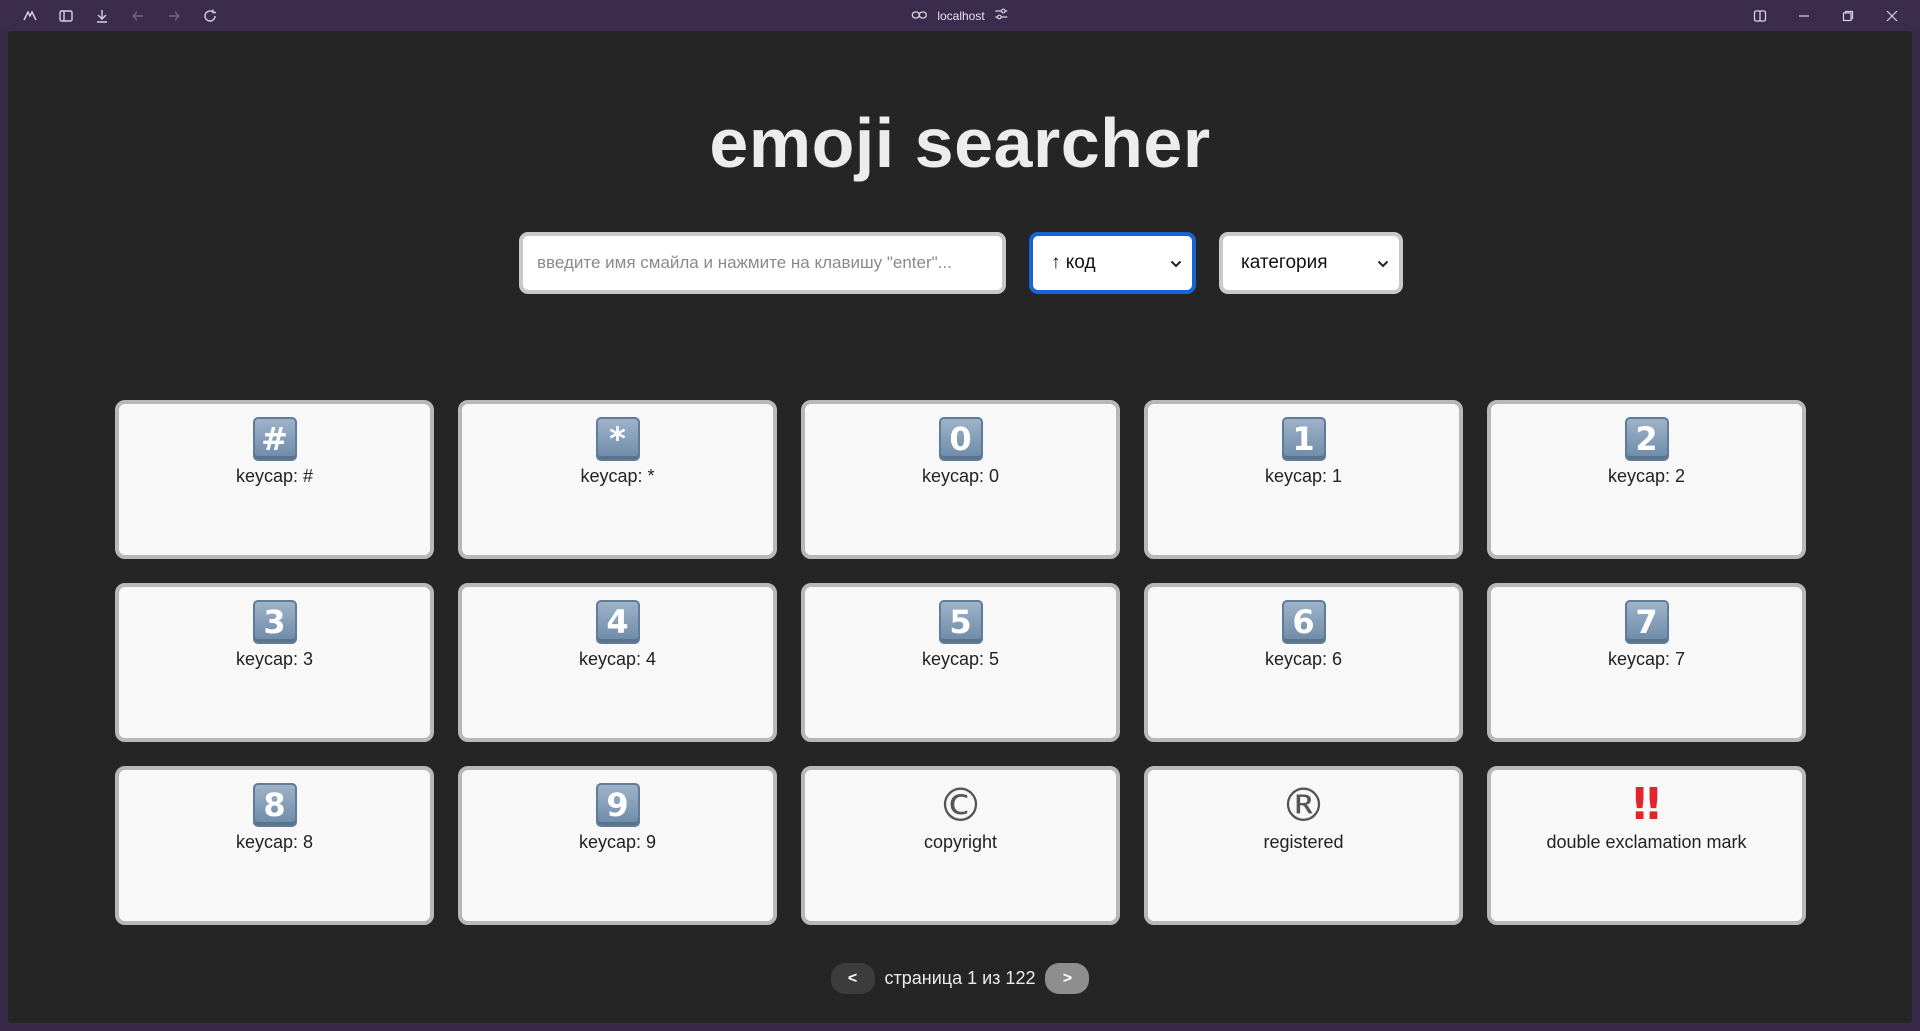 The height and width of the screenshot is (1031, 1920). I want to click on emoji-name: keycap: 9, so click(617, 842).